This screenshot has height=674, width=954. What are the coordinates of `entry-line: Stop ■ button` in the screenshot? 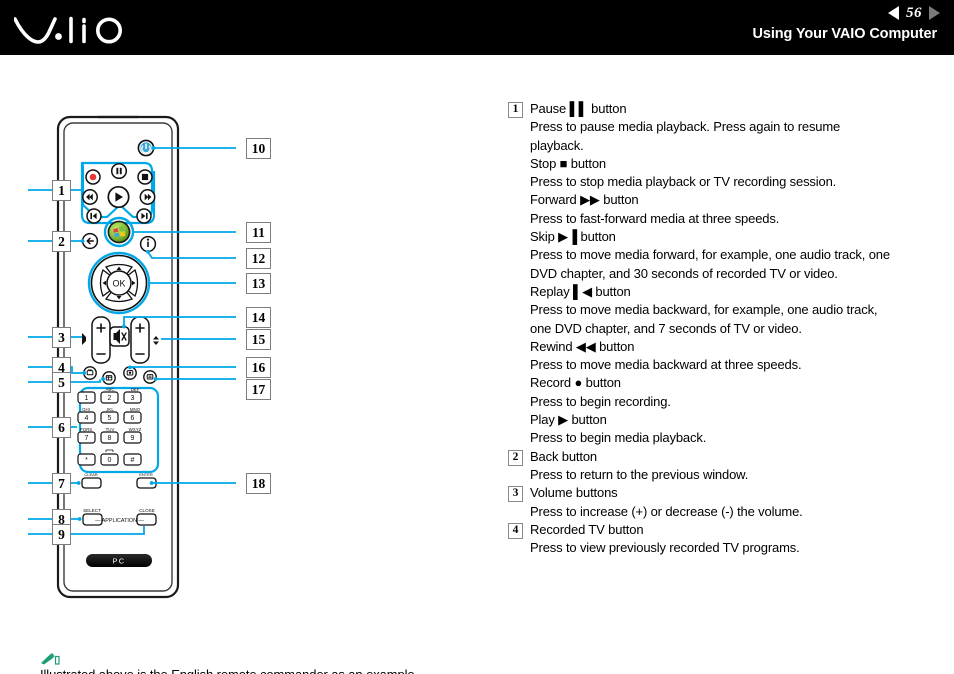 It's located at (568, 163).